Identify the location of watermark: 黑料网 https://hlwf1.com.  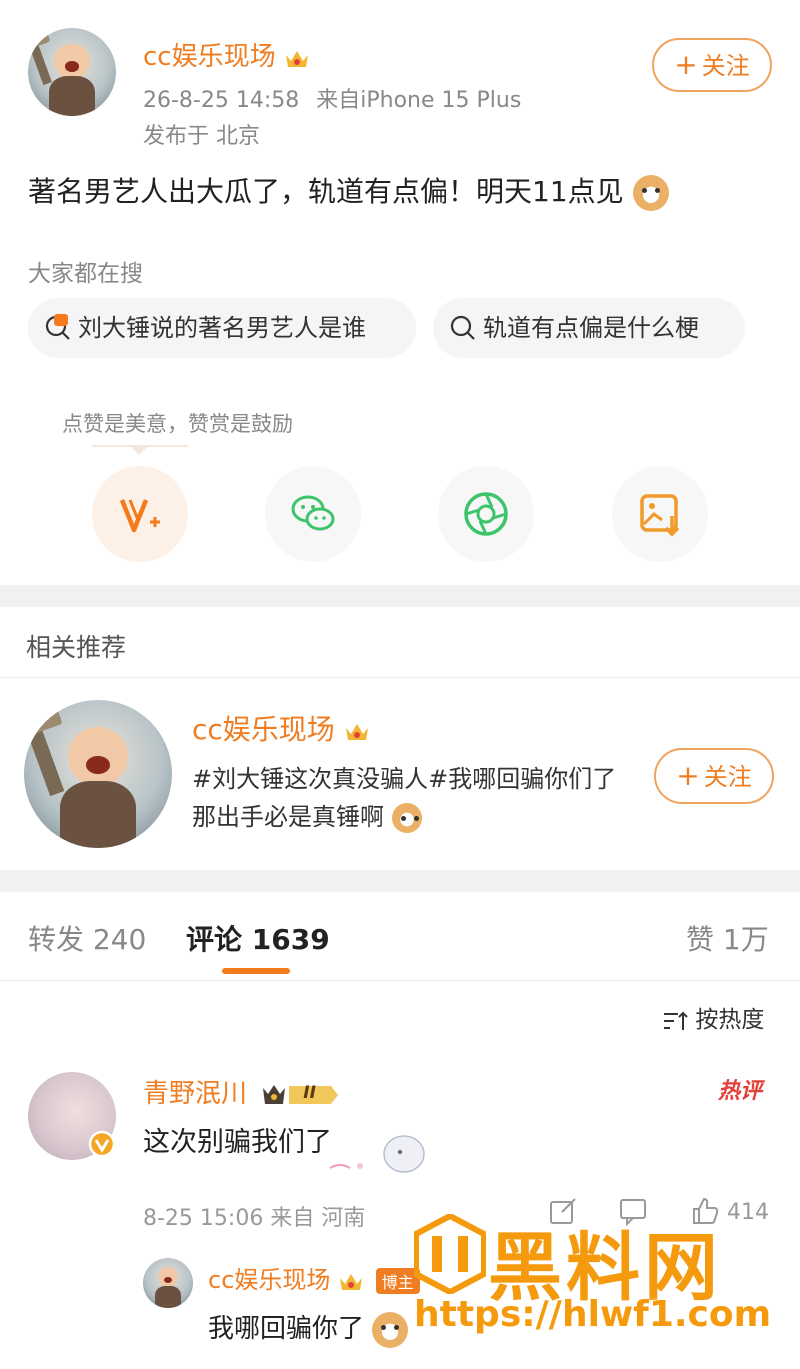
(602, 1288).